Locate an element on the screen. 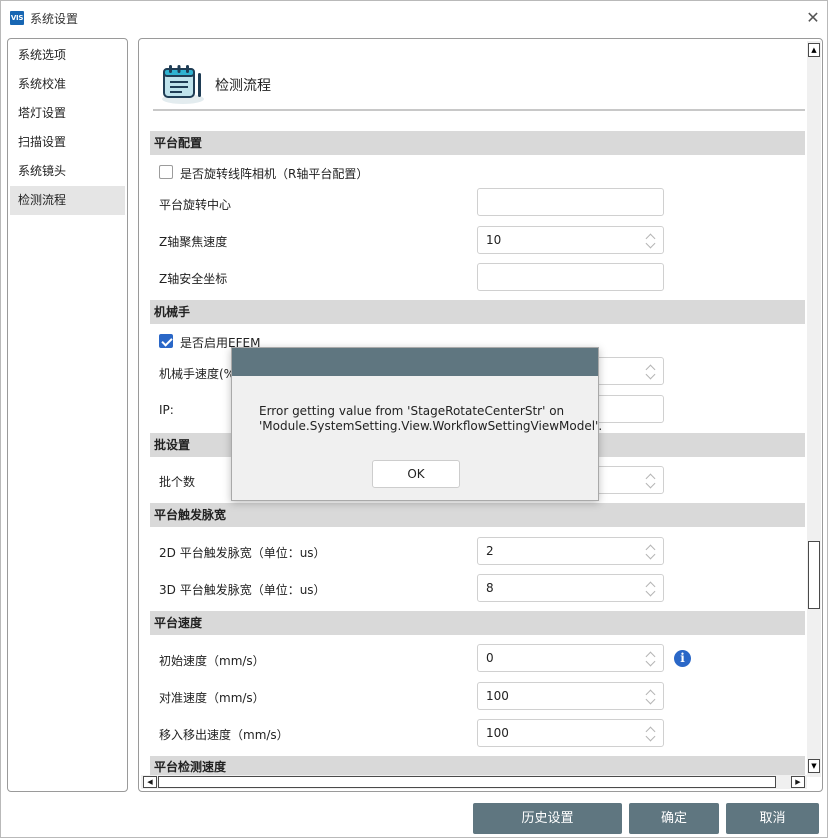 The height and width of the screenshot is (838, 828). section-platform-speed: 平台速度 is located at coordinates (477, 623).